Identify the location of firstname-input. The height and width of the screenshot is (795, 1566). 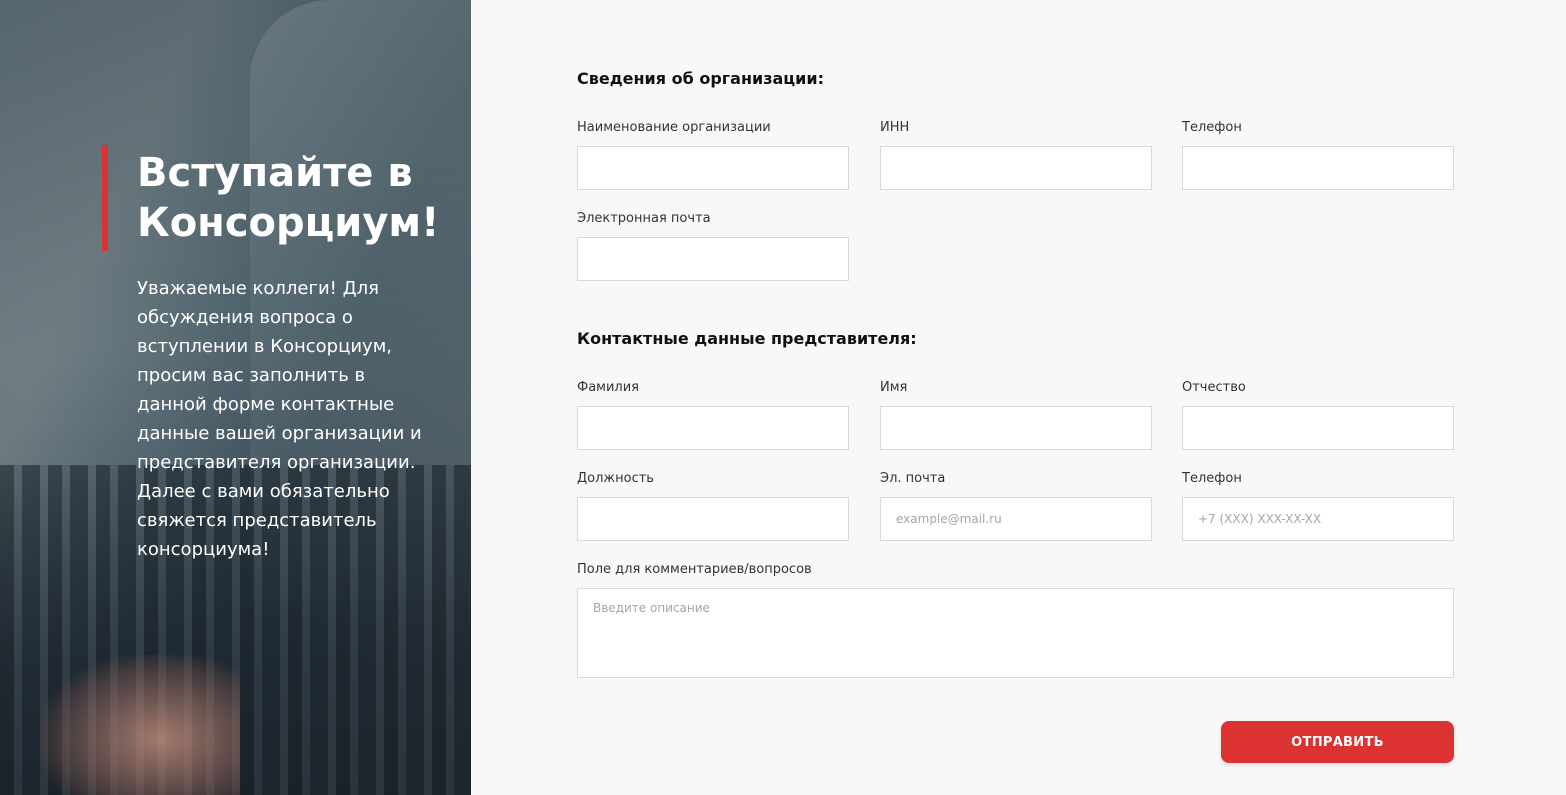
(1016, 428).